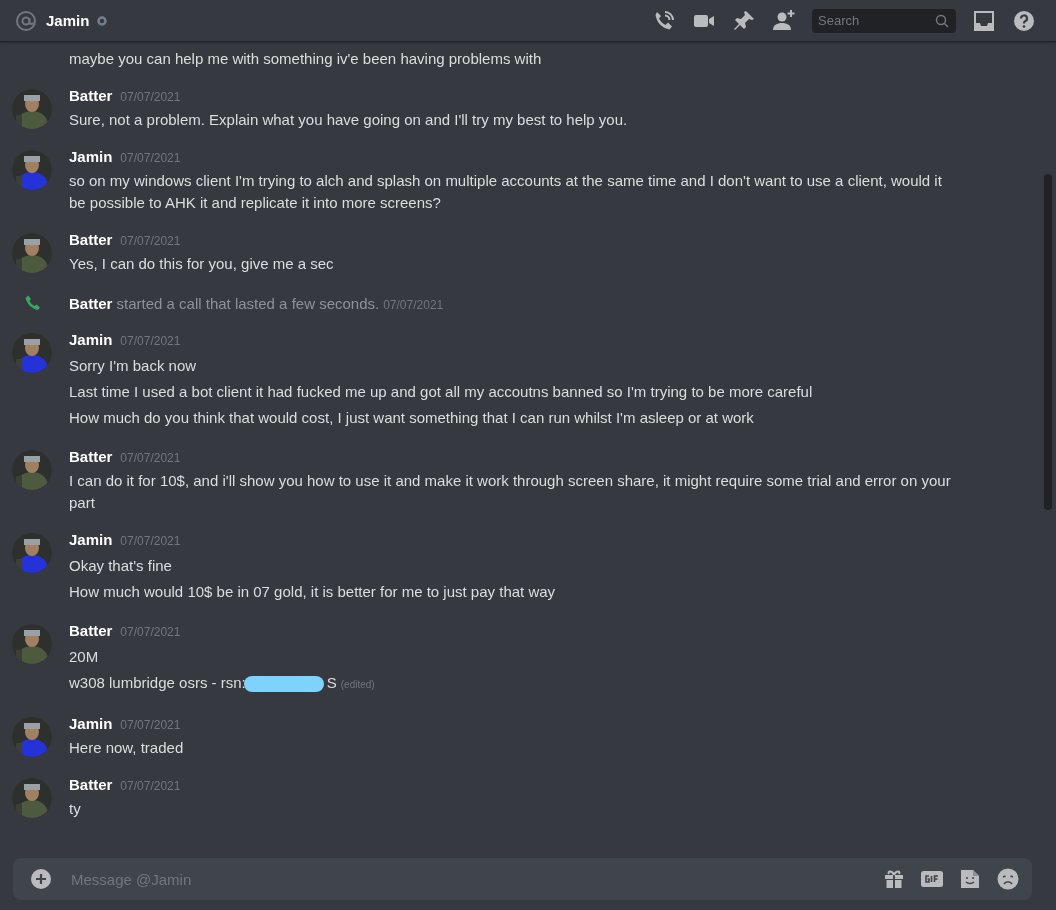 Image resolution: width=1056 pixels, height=910 pixels. Describe the element at coordinates (1008, 879) in the screenshot. I see `emoji-icon` at that location.